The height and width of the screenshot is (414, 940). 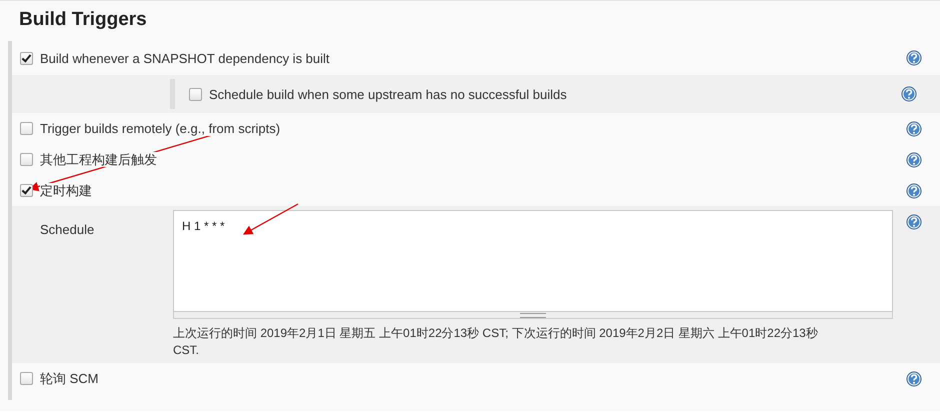 I want to click on annotation-arrow, so click(x=270, y=219).